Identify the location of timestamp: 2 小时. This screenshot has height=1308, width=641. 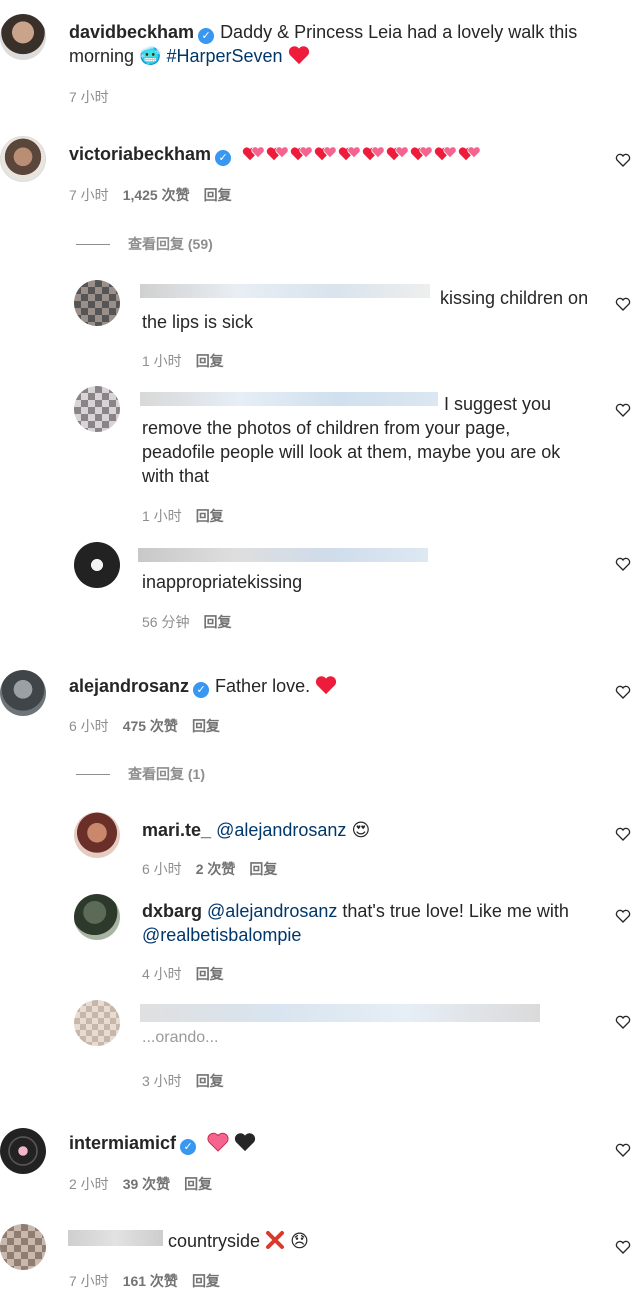
(89, 1184).